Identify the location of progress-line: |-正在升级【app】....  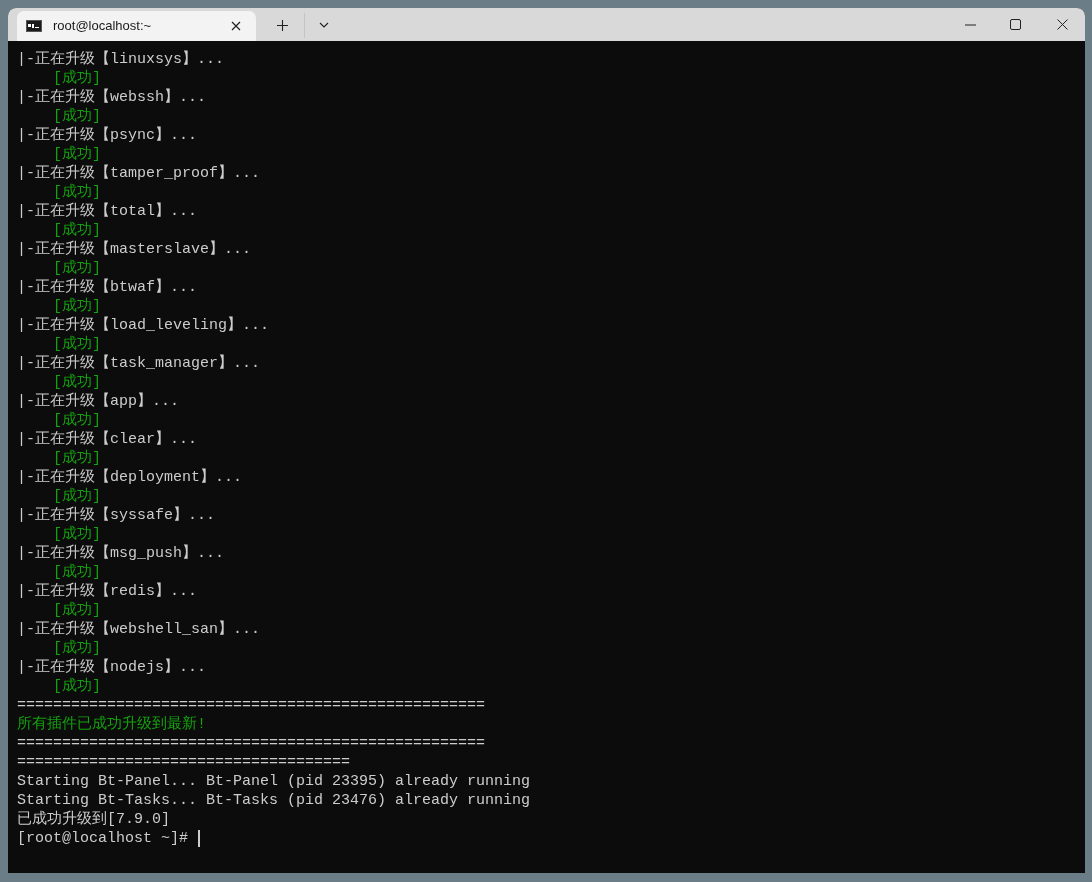
(98, 401).